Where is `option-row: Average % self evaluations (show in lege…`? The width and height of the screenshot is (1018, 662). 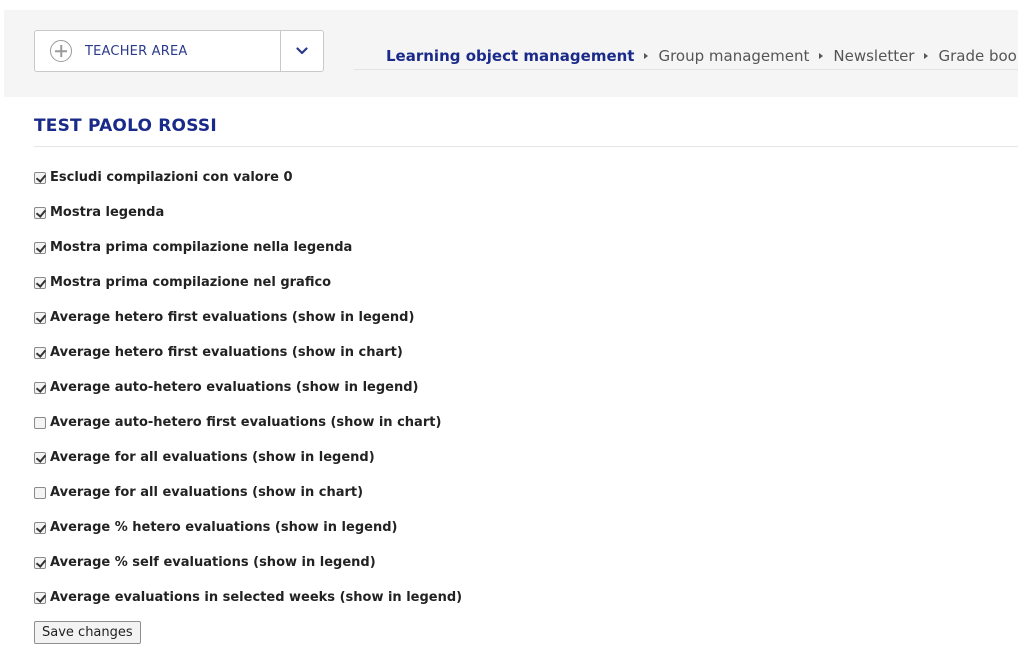 option-row: Average % self evaluations (show in lege… is located at coordinates (248, 572).